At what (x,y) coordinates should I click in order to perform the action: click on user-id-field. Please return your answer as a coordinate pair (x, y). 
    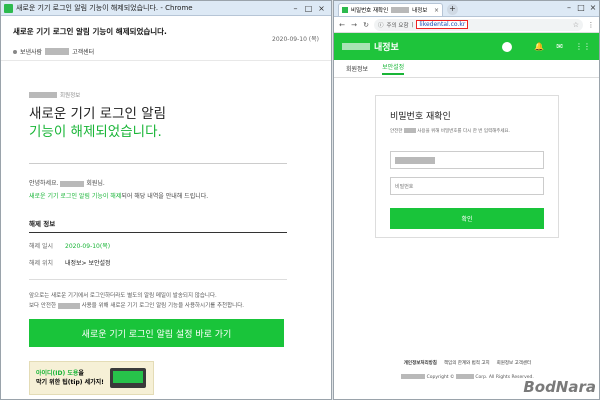
    Looking at the image, I should click on (467, 160).